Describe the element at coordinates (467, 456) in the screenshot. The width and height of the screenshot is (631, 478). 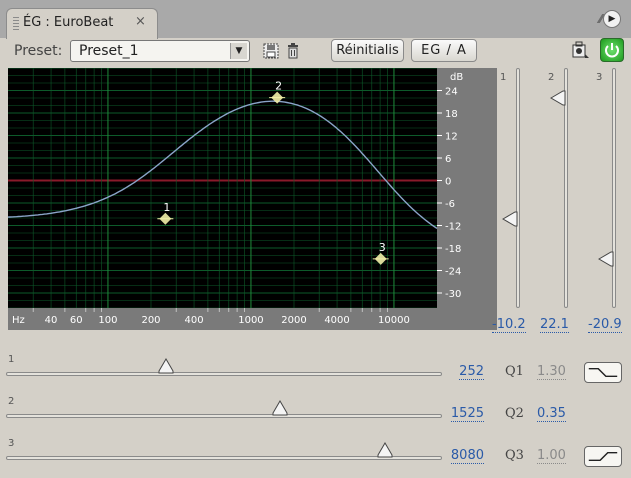
I see `freq-value-3: 8080` at that location.